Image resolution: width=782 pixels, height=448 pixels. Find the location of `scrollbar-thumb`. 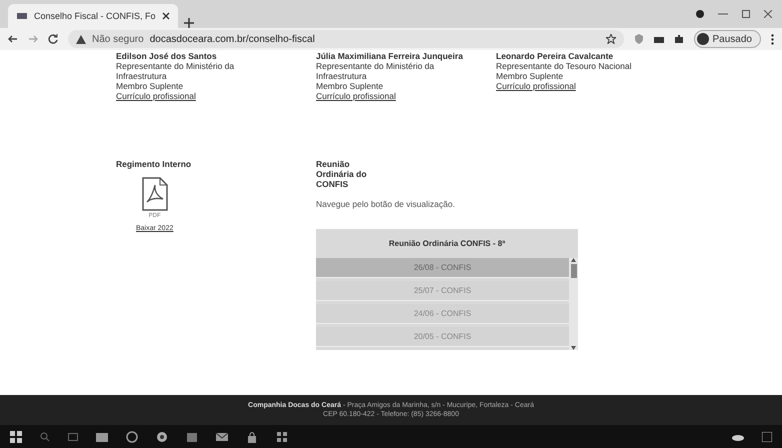

scrollbar-thumb is located at coordinates (573, 271).